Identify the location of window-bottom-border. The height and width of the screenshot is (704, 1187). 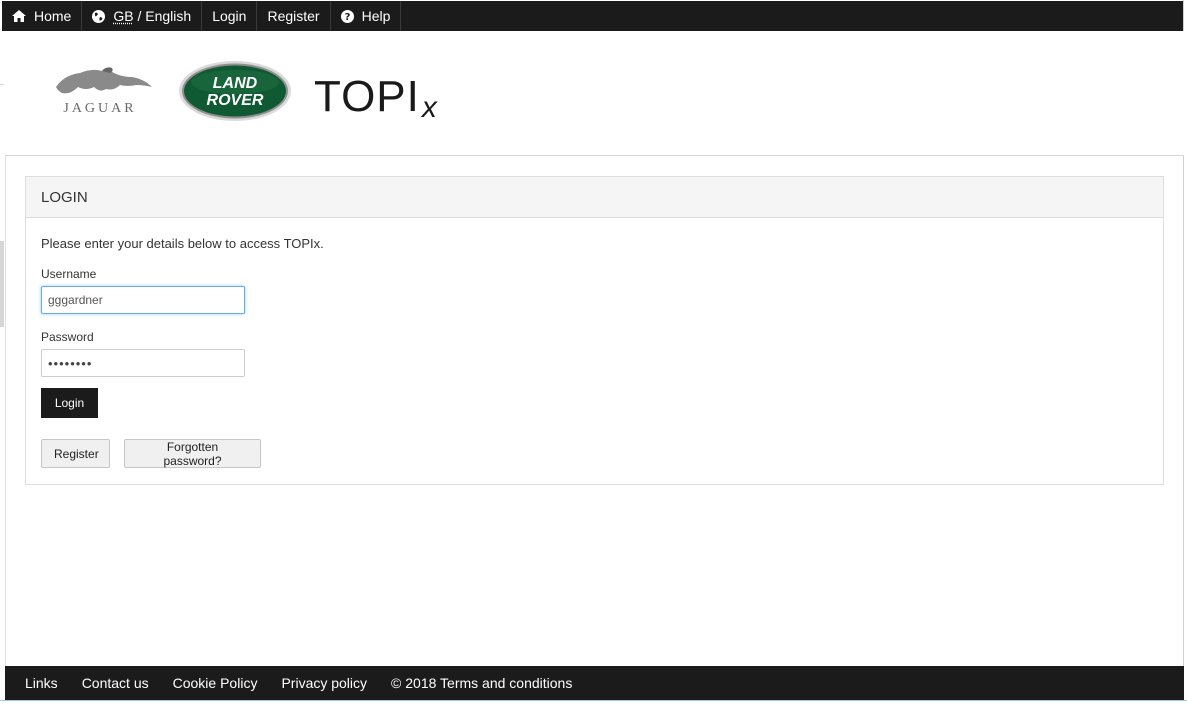
(593, 702).